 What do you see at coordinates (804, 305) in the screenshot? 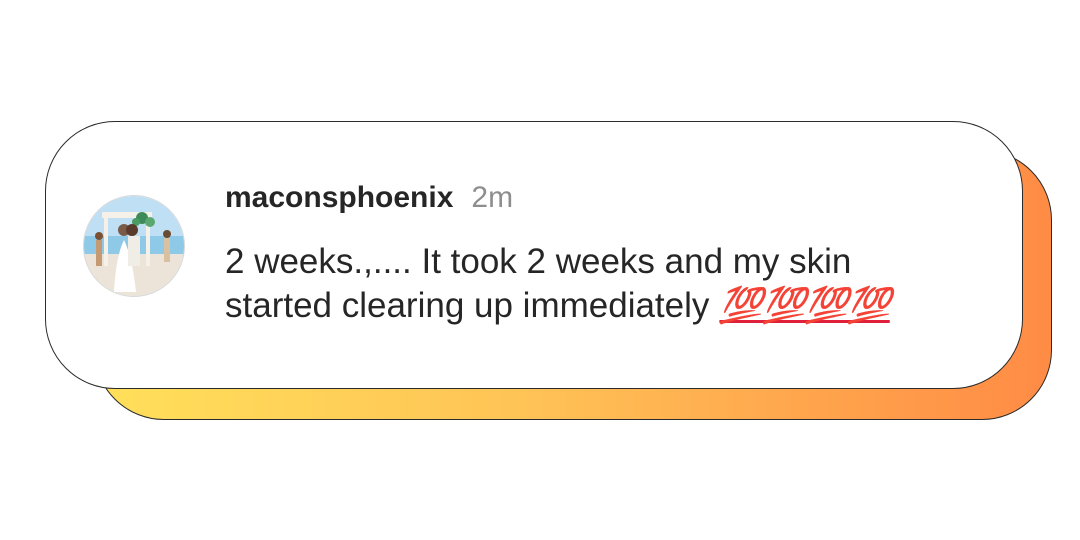
I see `hundred-points-emoji-icon: 💯💯💯💯` at bounding box center [804, 305].